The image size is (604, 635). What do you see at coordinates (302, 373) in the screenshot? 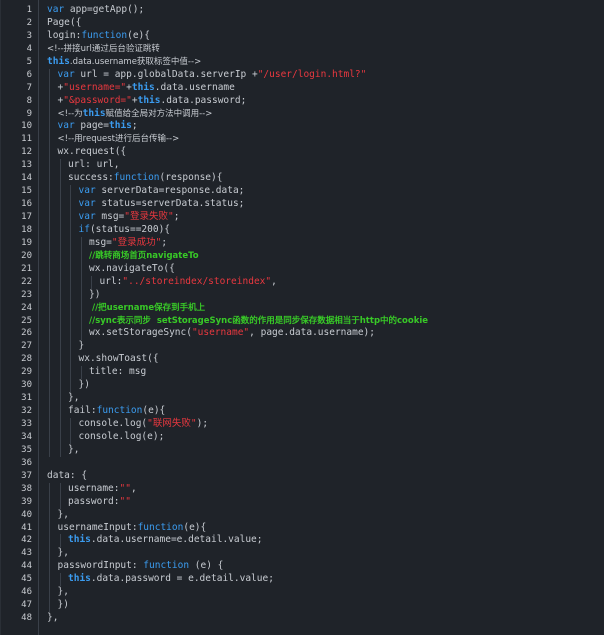
I see `code-line: 29 title: msg` at bounding box center [302, 373].